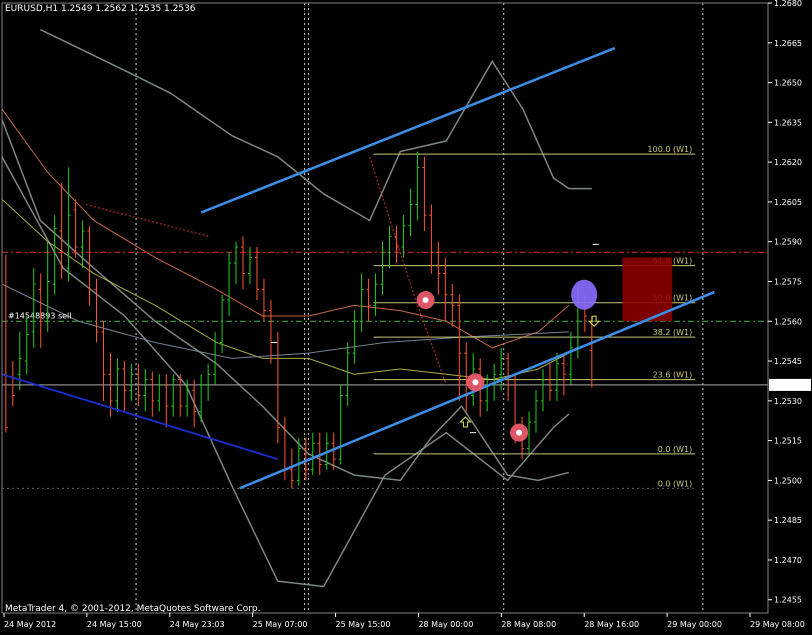  What do you see at coordinates (788, 43) in the screenshot?
I see `y-tick-label: 1.2665` at bounding box center [788, 43].